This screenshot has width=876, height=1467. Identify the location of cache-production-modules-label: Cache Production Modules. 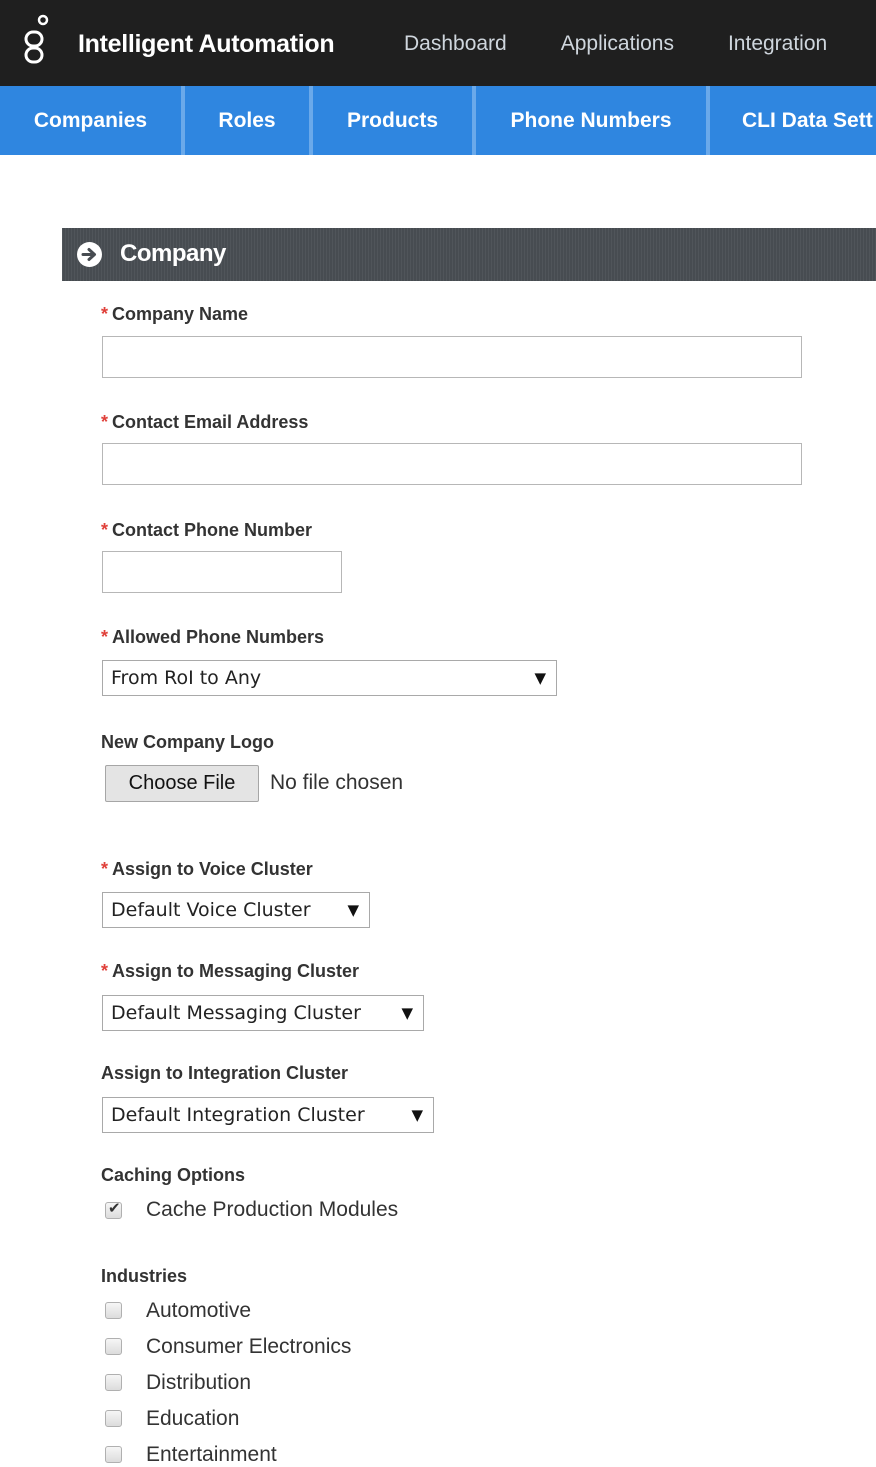
(272, 1209).